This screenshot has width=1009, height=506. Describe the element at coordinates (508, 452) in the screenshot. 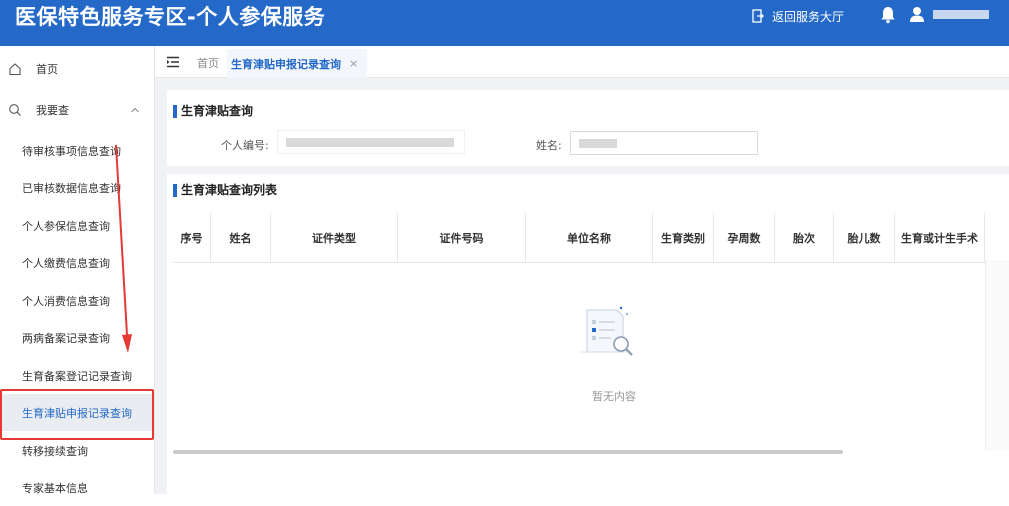

I see `horizontal-scrollbar` at that location.